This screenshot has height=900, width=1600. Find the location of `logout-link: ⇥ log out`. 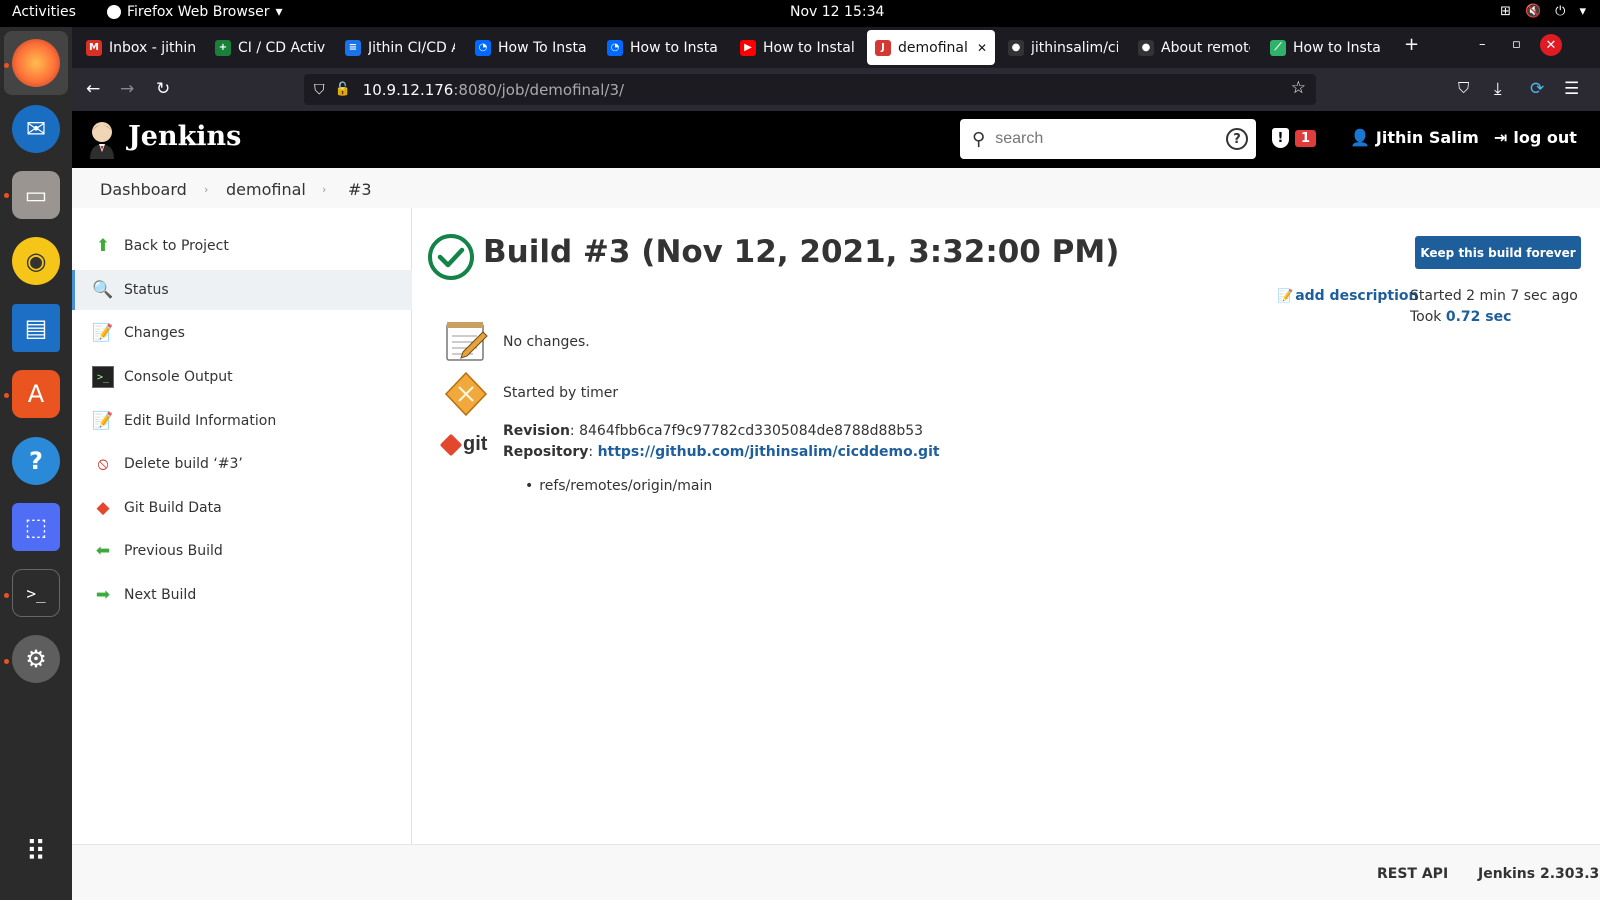

logout-link: ⇥ log out is located at coordinates (1535, 137).